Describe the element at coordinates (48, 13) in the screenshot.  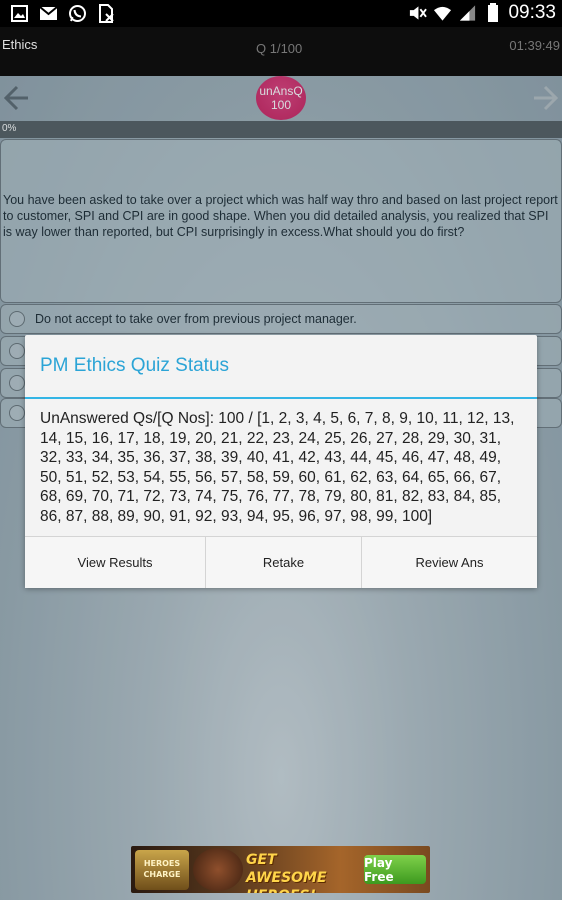
I see `gmail-icon` at that location.